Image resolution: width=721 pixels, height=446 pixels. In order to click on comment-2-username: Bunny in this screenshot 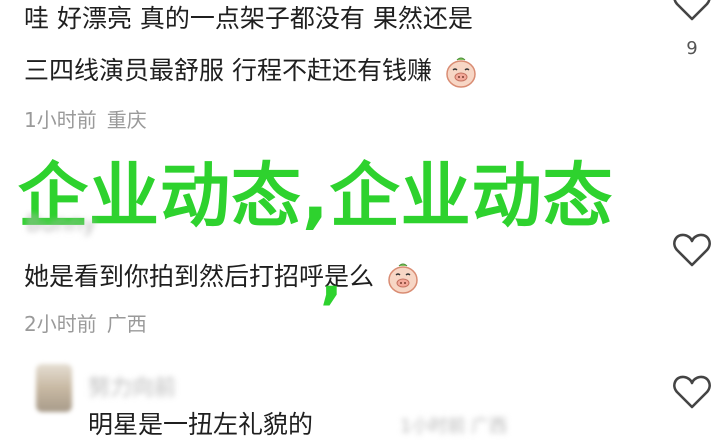, I will do `click(61, 224)`.